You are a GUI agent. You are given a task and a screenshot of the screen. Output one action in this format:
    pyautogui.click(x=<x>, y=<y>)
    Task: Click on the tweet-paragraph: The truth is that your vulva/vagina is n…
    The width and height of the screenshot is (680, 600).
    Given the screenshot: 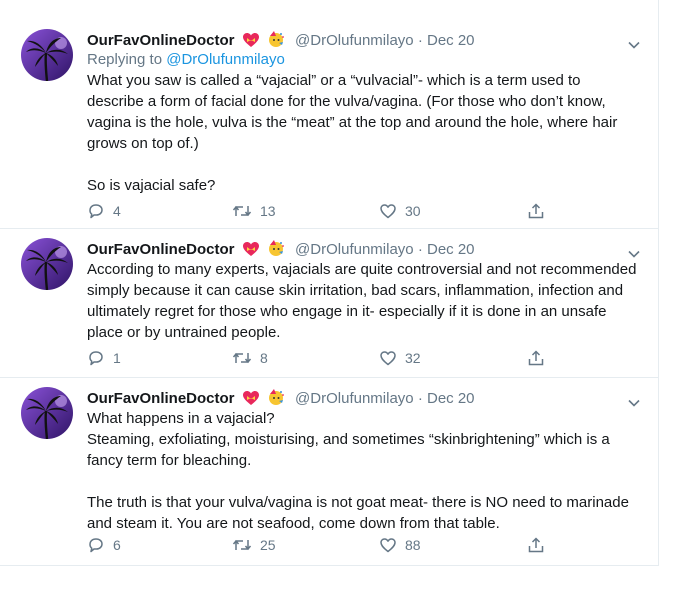 What is the action you would take?
    pyautogui.click(x=358, y=513)
    